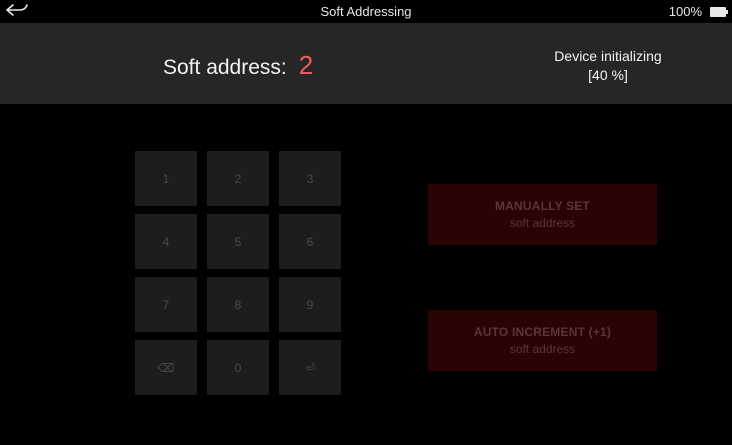 The image size is (732, 445). I want to click on auto-increment-button: AUTO INCREMENT (+1) soft address, so click(542, 340).